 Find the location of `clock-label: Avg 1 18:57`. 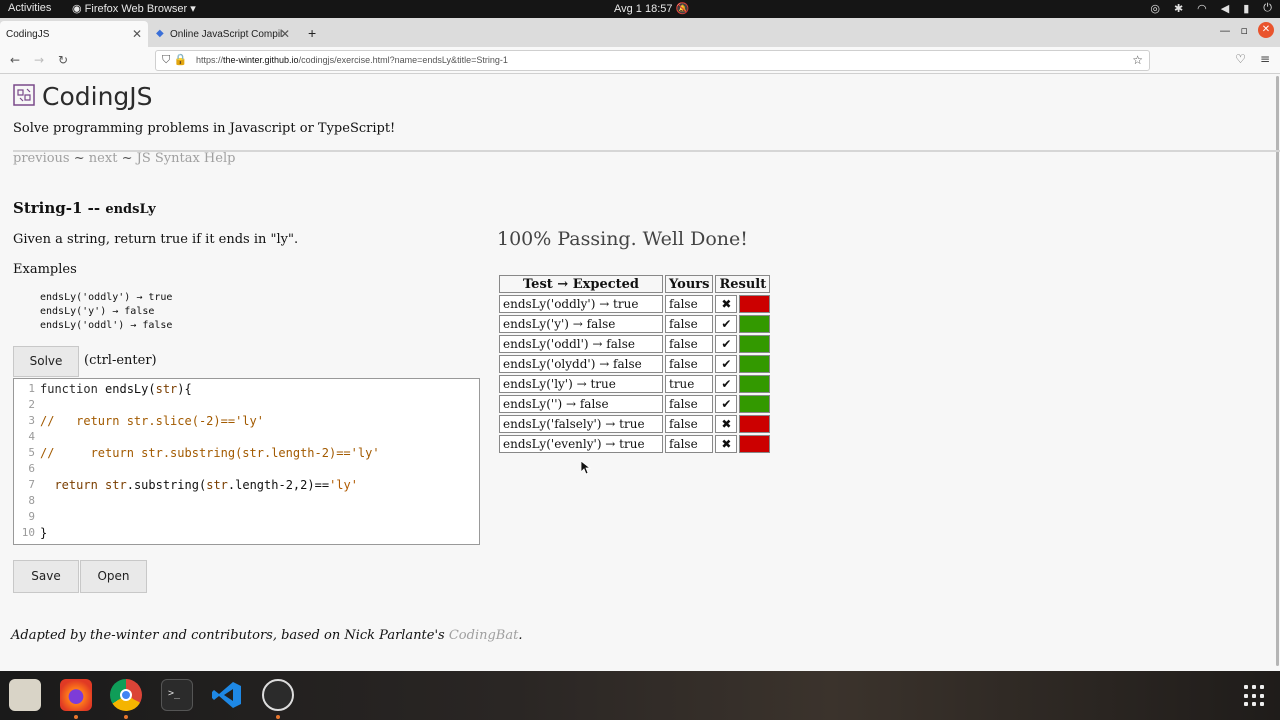

clock-label: Avg 1 18:57 is located at coordinates (643, 9).